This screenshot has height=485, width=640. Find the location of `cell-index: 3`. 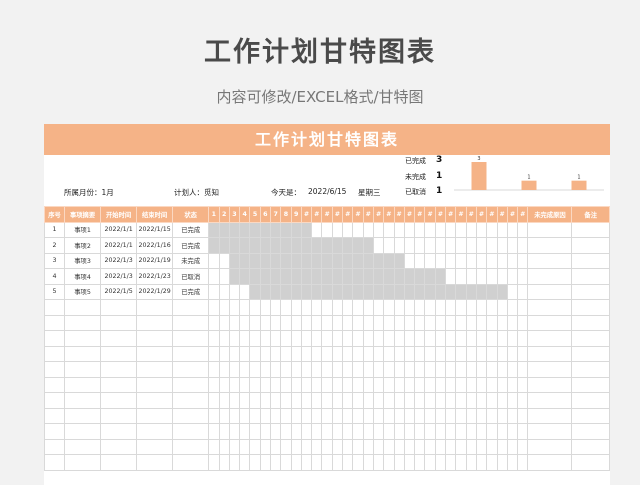

cell-index: 3 is located at coordinates (55, 260).